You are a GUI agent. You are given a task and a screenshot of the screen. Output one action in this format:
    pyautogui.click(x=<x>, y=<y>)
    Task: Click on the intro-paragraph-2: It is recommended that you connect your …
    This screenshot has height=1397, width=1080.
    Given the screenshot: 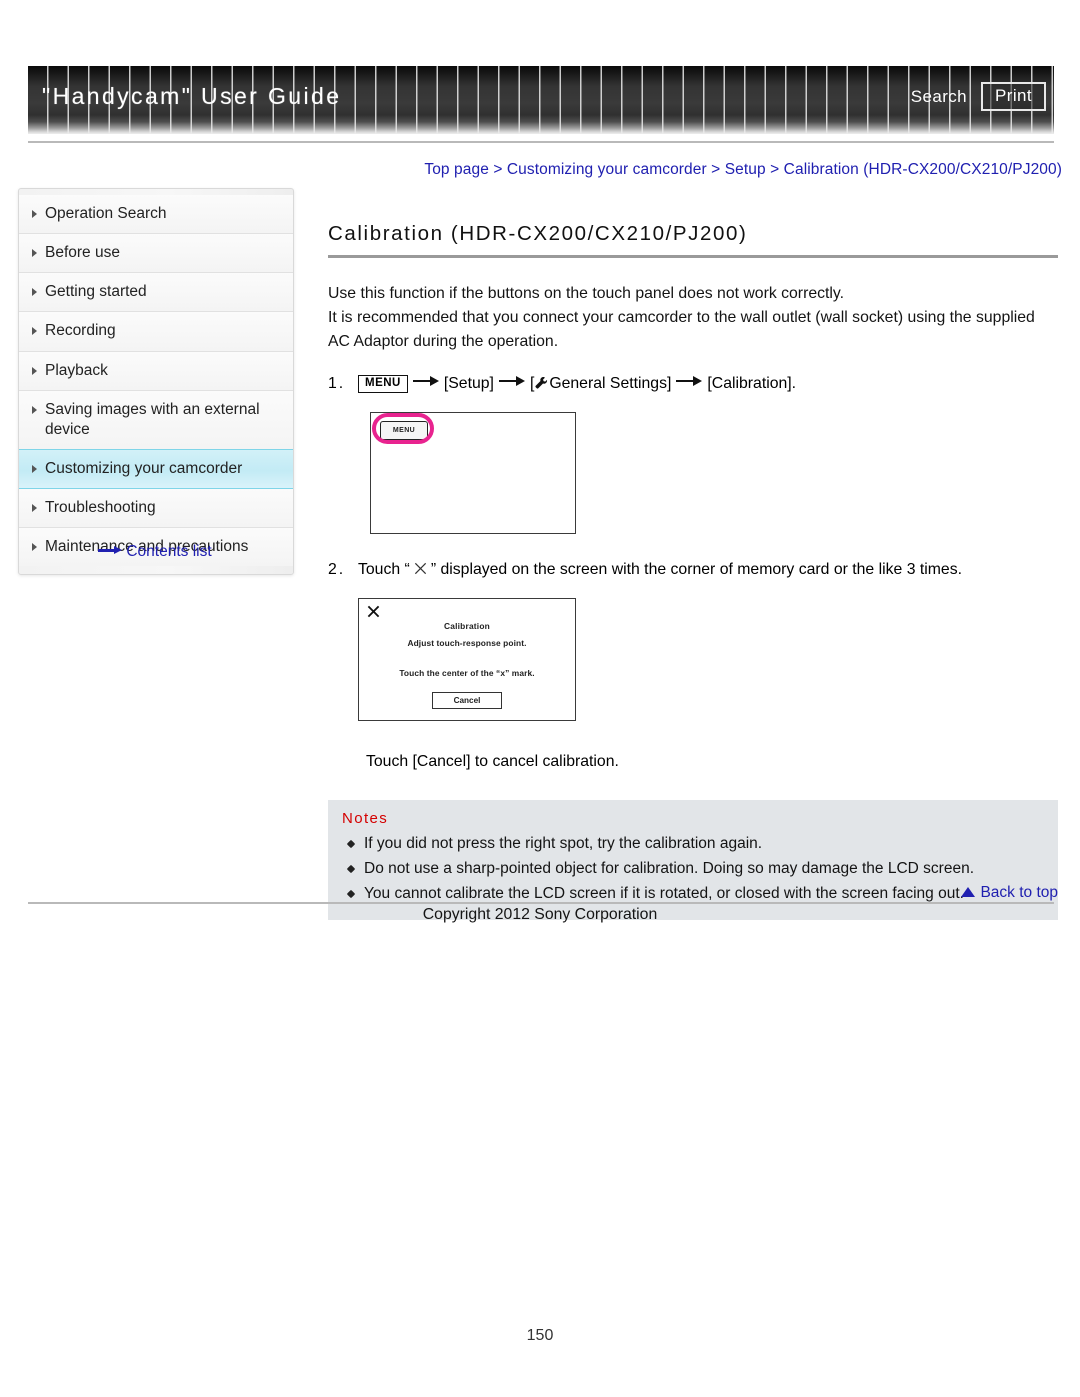 What is the action you would take?
    pyautogui.click(x=681, y=329)
    